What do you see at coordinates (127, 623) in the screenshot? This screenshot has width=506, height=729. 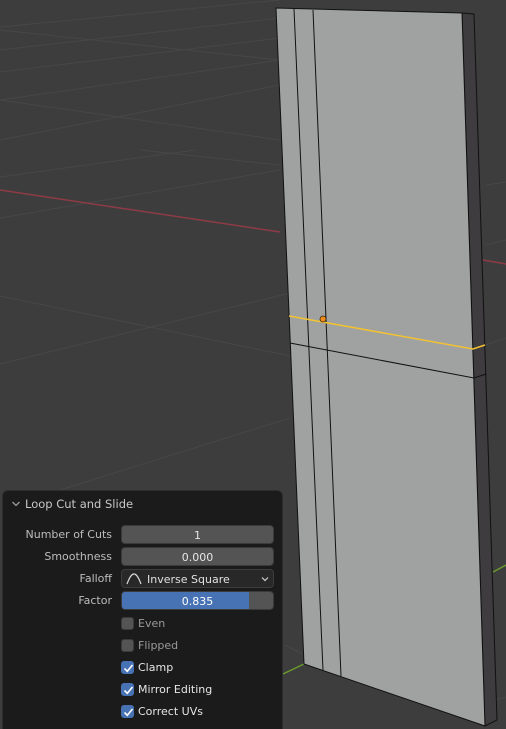 I see `even-checkbox-box` at bounding box center [127, 623].